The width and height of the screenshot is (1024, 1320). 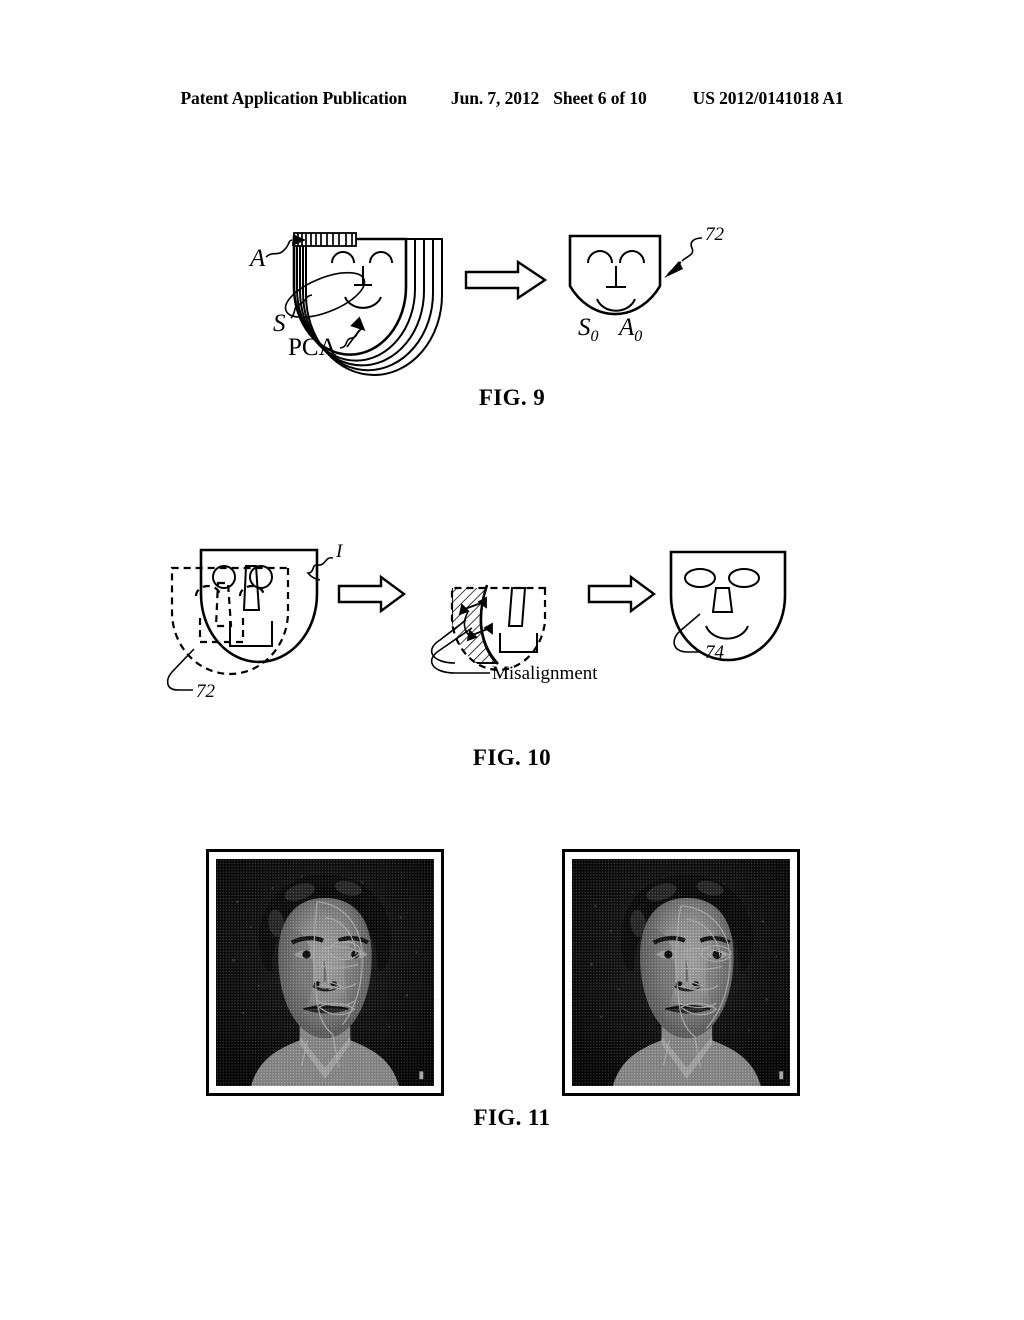 I want to click on fig10-panel-result: 74, so click(x=728, y=606).